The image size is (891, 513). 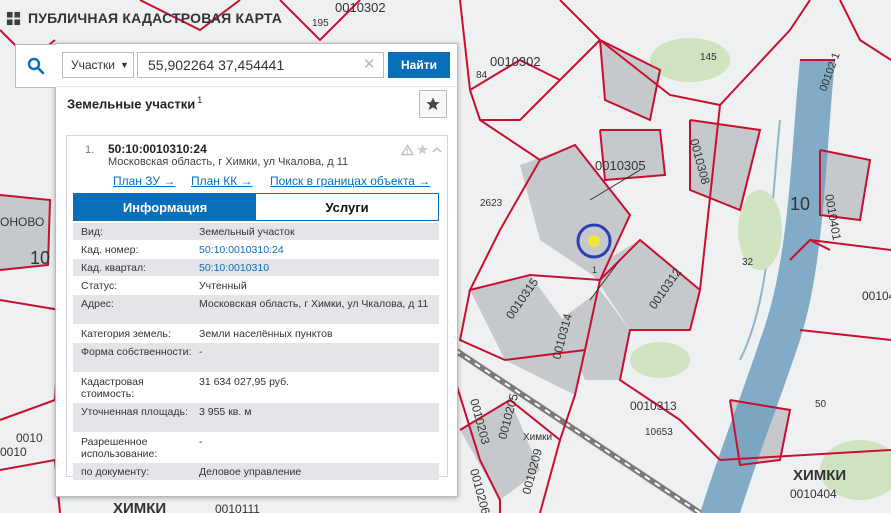 I want to click on plan-kk-link: План КК →, so click(x=222, y=181).